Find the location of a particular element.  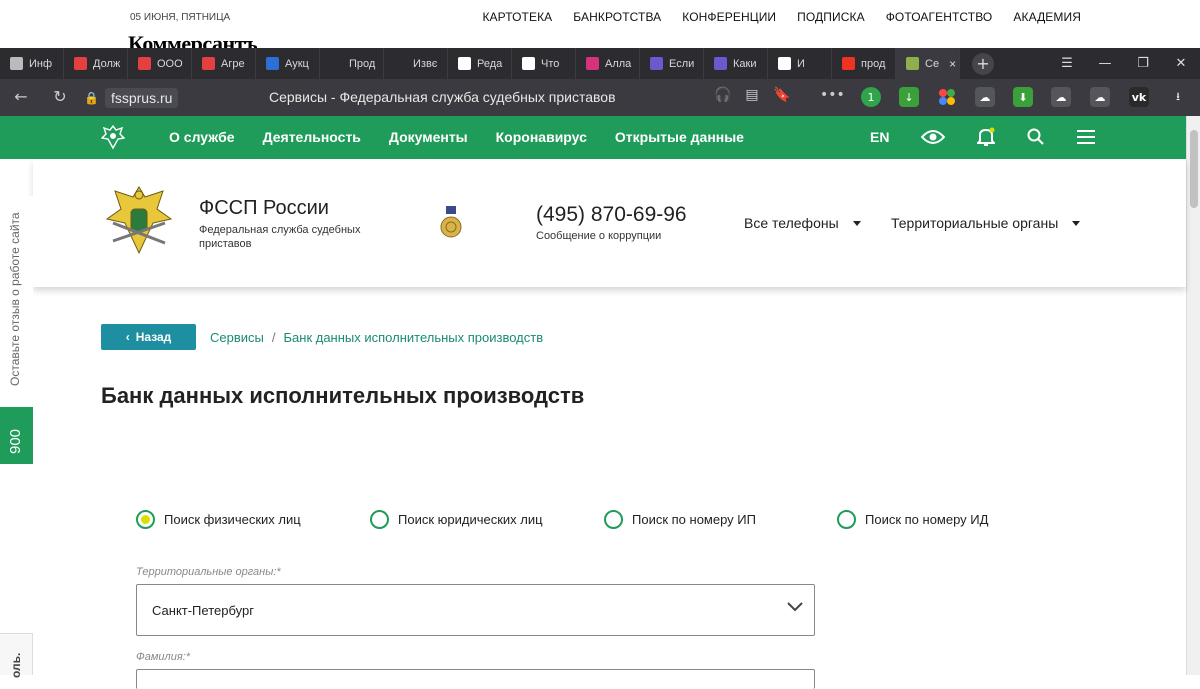

short-number-badge: 900 is located at coordinates (16, 435).